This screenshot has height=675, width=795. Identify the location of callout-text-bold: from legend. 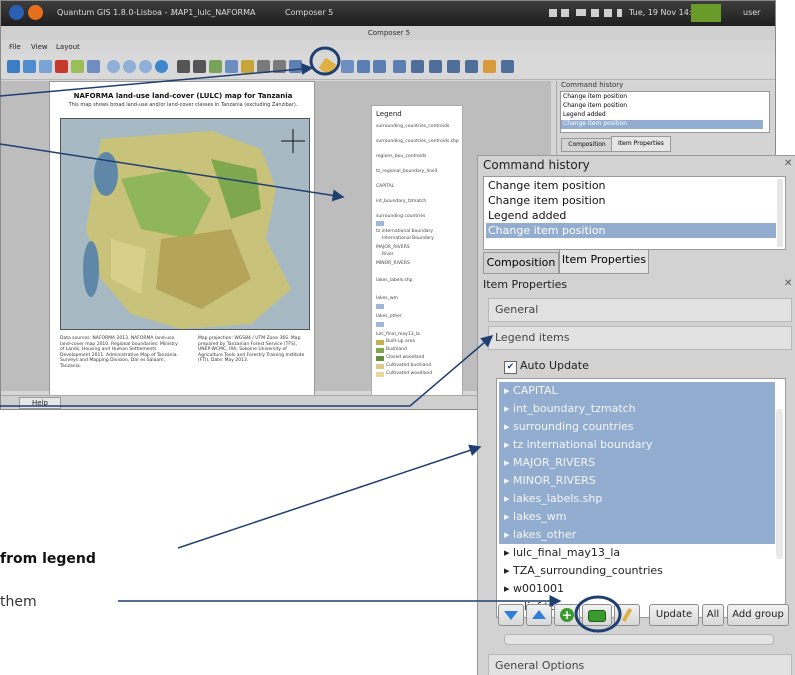
(48, 559).